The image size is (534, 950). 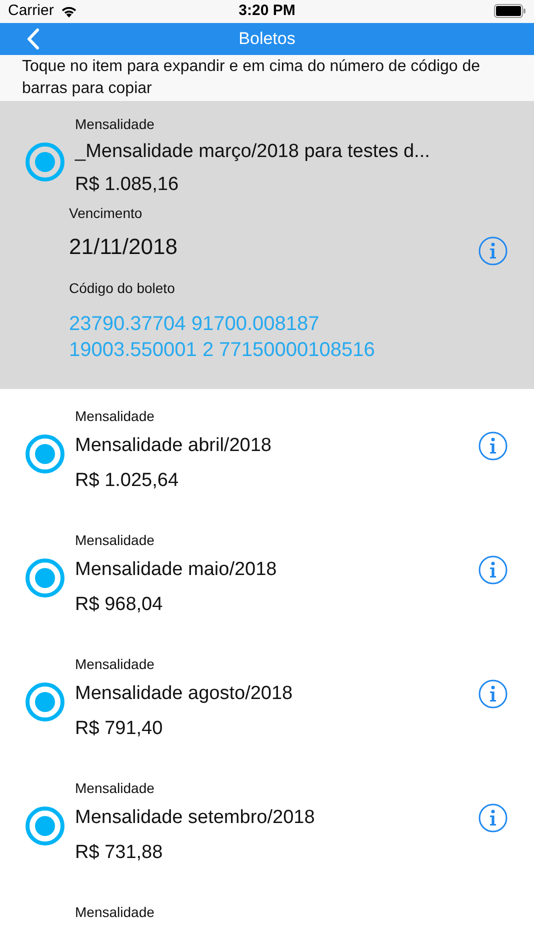 What do you see at coordinates (127, 185) in the screenshot?
I see `item-amount: R$ 1.085,16` at bounding box center [127, 185].